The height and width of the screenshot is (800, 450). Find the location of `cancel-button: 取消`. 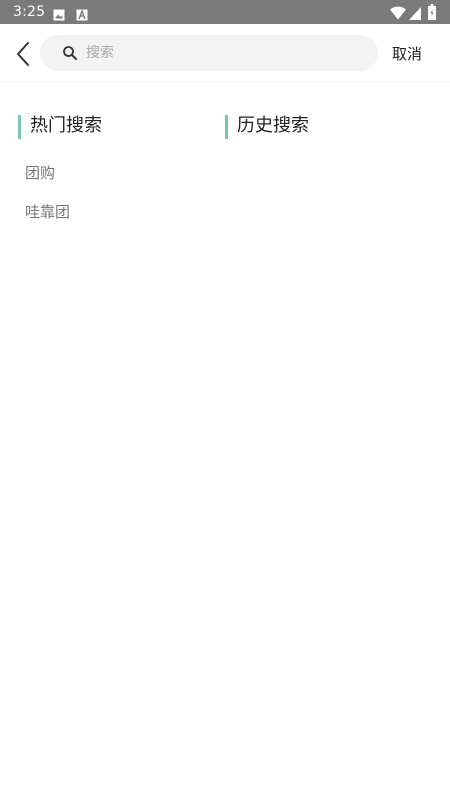

cancel-button: 取消 is located at coordinates (407, 54).